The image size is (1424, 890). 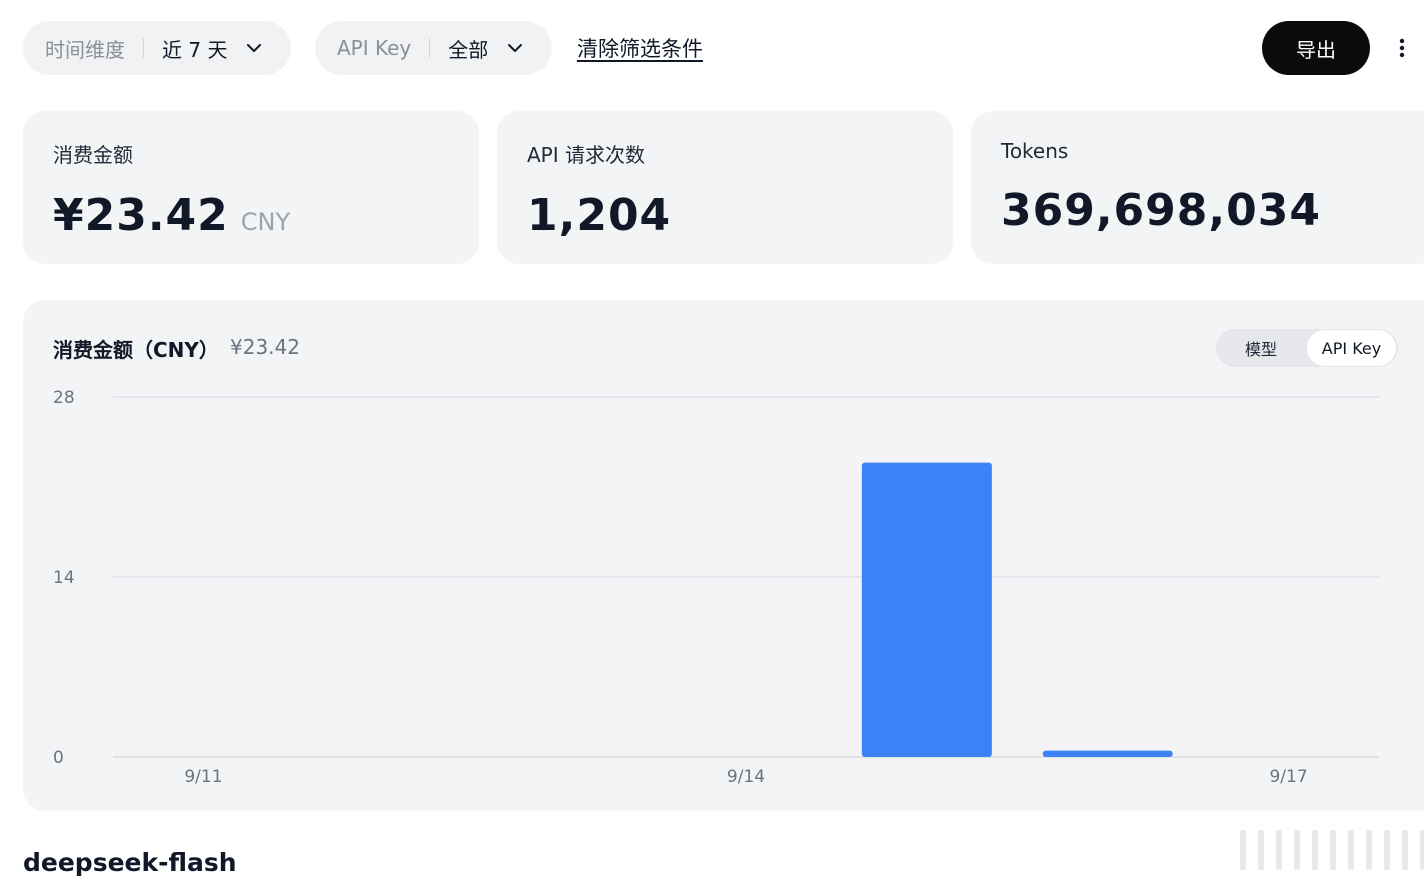 I want to click on x-tick-label: 9/14, so click(x=746, y=777).